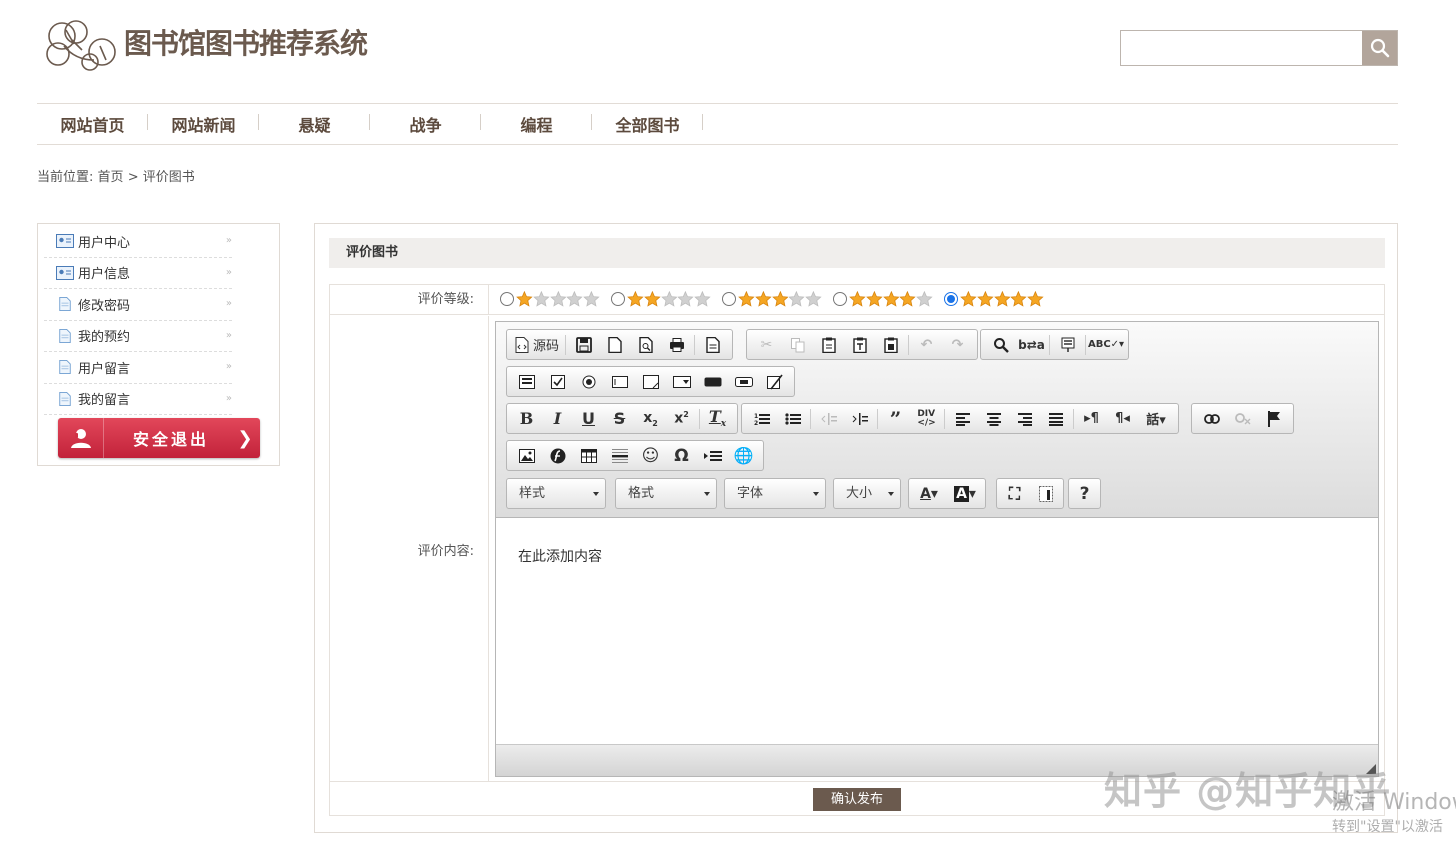 Image resolution: width=1456 pixels, height=844 pixels. Describe the element at coordinates (583, 344) in the screenshot. I see `save-button` at that location.